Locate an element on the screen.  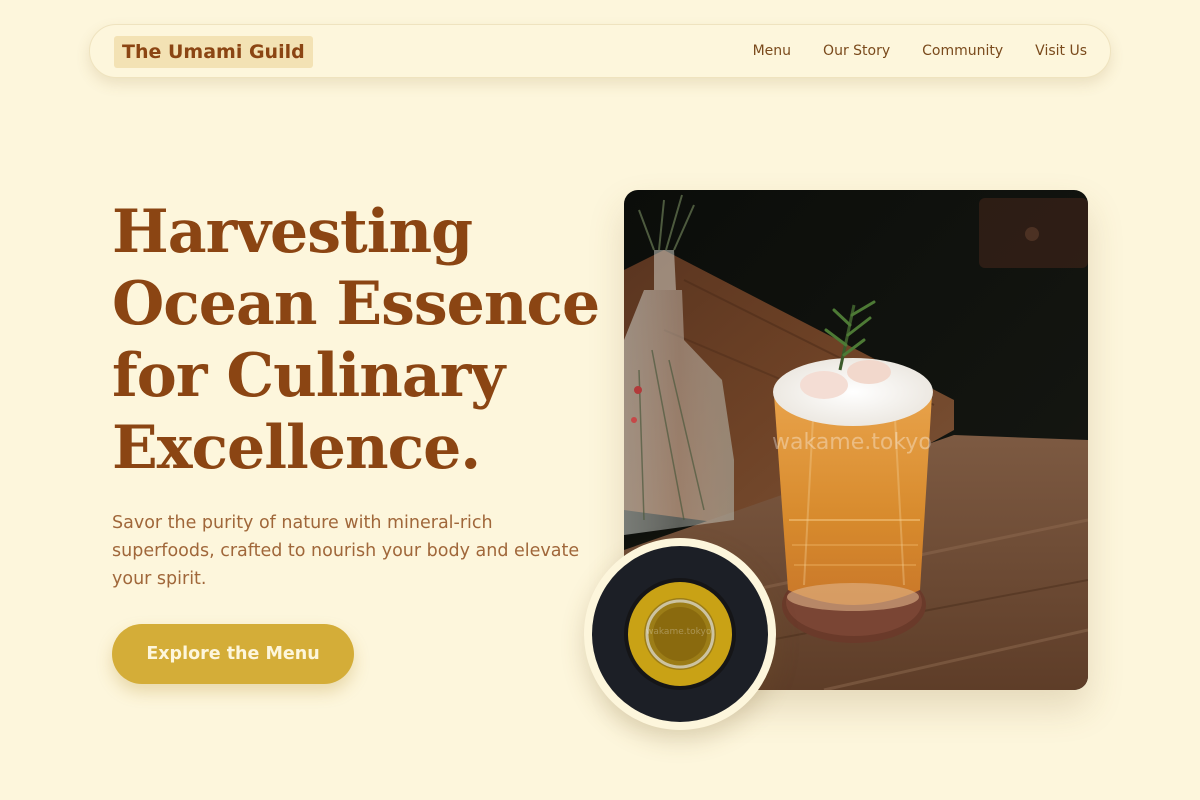
nav-link-community: Community is located at coordinates (962, 51).